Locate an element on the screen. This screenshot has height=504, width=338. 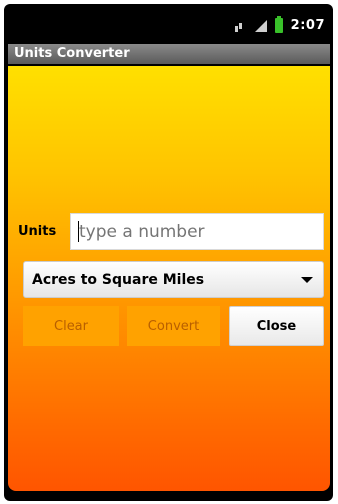
conversion-select-value: Acres to Square Miles is located at coordinates (118, 279).